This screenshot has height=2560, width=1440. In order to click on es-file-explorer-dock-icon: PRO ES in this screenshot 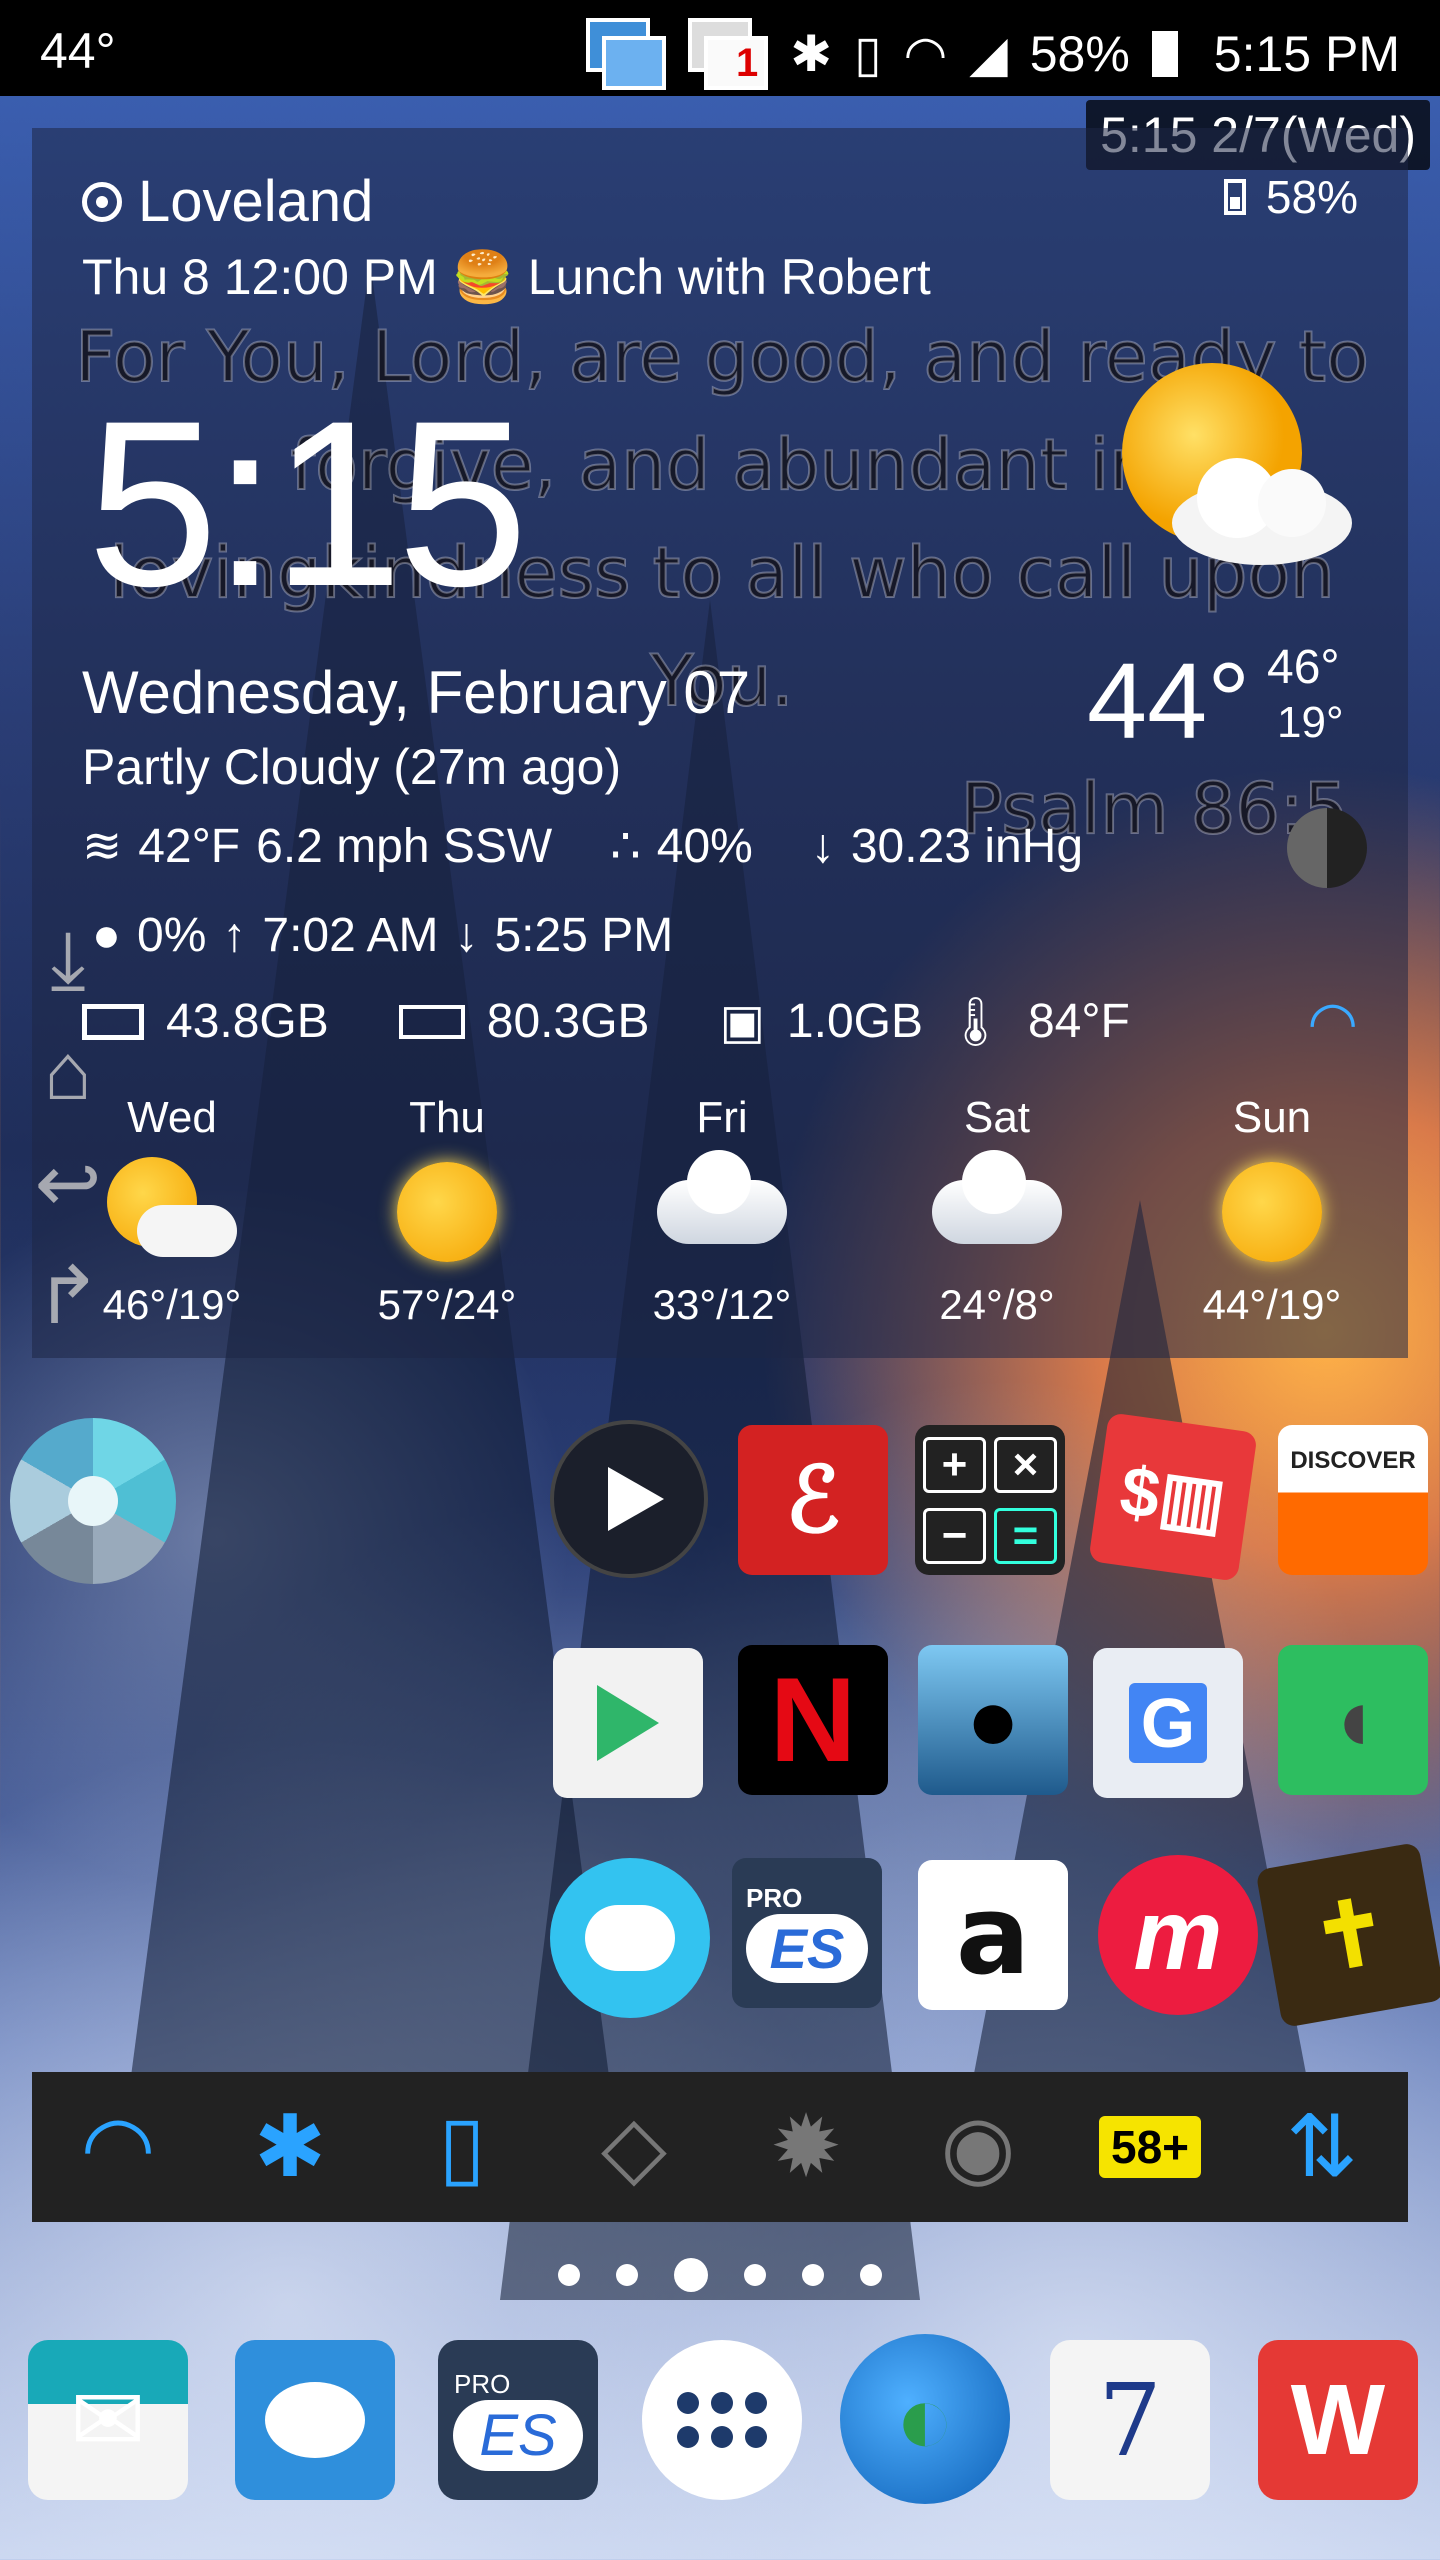, I will do `click(518, 2420)`.